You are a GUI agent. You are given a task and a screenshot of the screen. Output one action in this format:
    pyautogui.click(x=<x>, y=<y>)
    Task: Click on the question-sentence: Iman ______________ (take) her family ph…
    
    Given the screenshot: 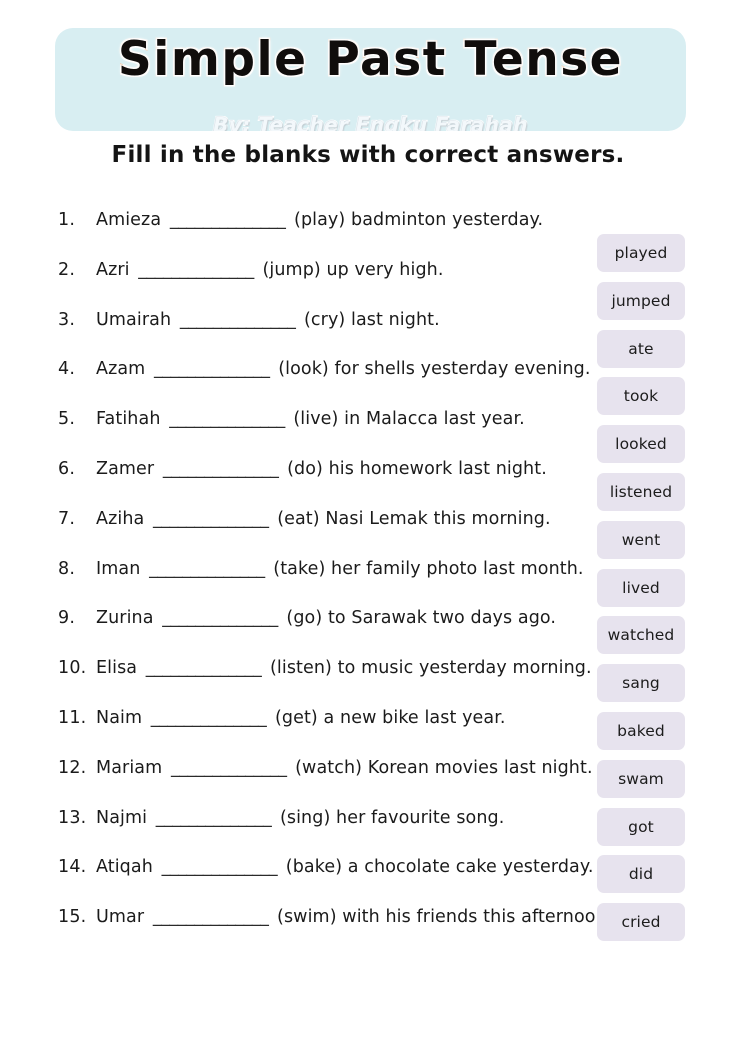 What is the action you would take?
    pyautogui.click(x=340, y=568)
    